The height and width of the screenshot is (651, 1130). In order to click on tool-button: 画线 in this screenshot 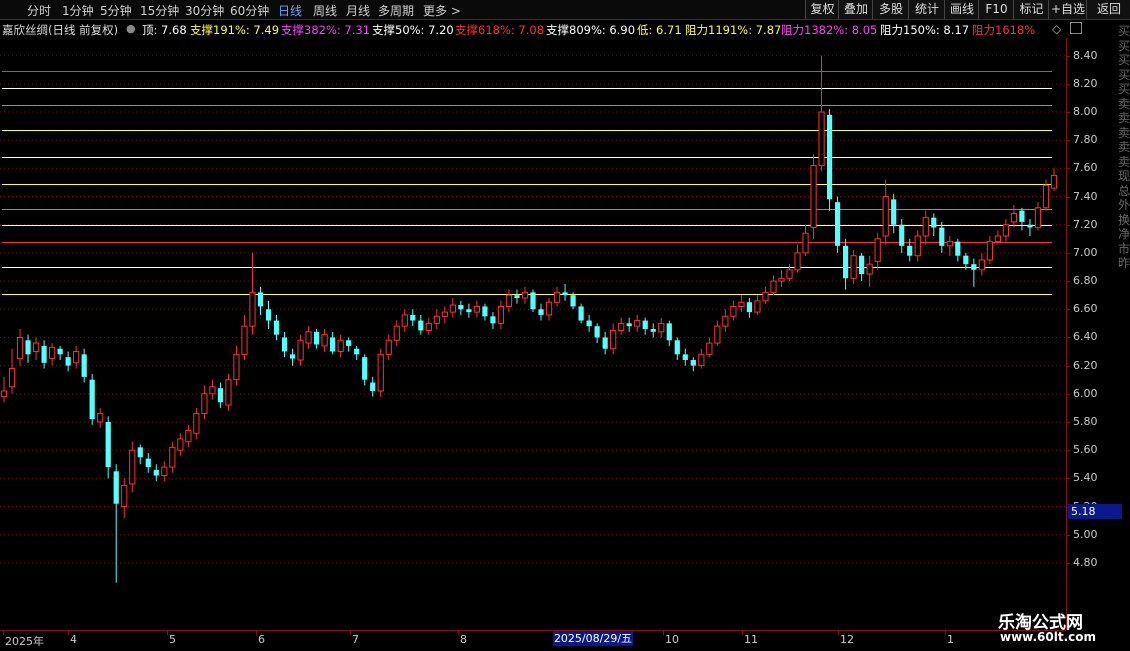, I will do `click(961, 9)`.